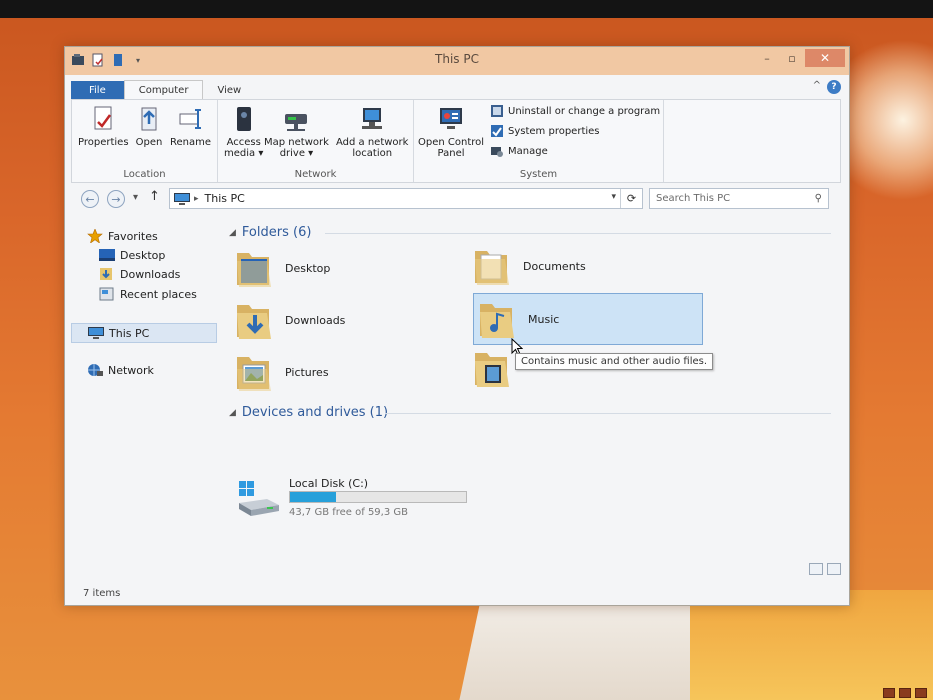 The image size is (933, 700). I want to click on access-media-button: Access media ▾, so click(243, 131).